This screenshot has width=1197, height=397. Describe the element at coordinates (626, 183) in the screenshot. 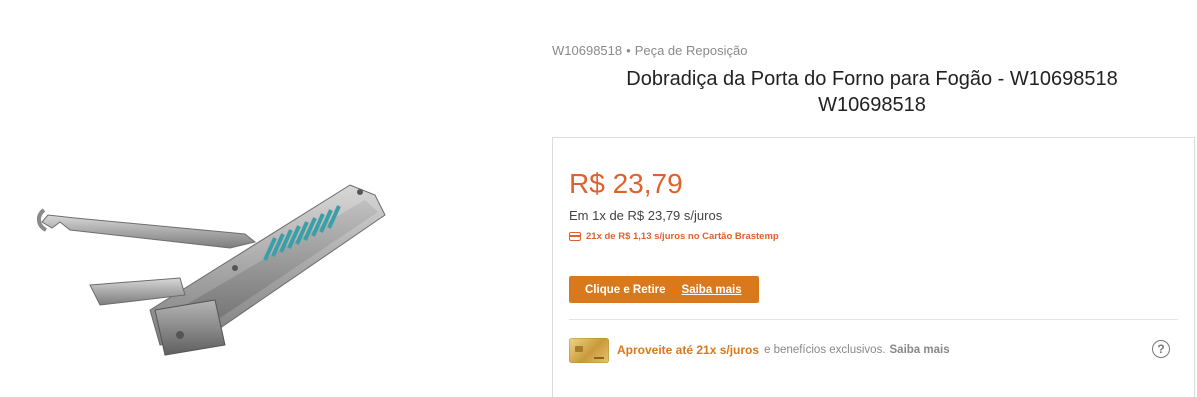

I see `product-price: R$ 23,79` at that location.